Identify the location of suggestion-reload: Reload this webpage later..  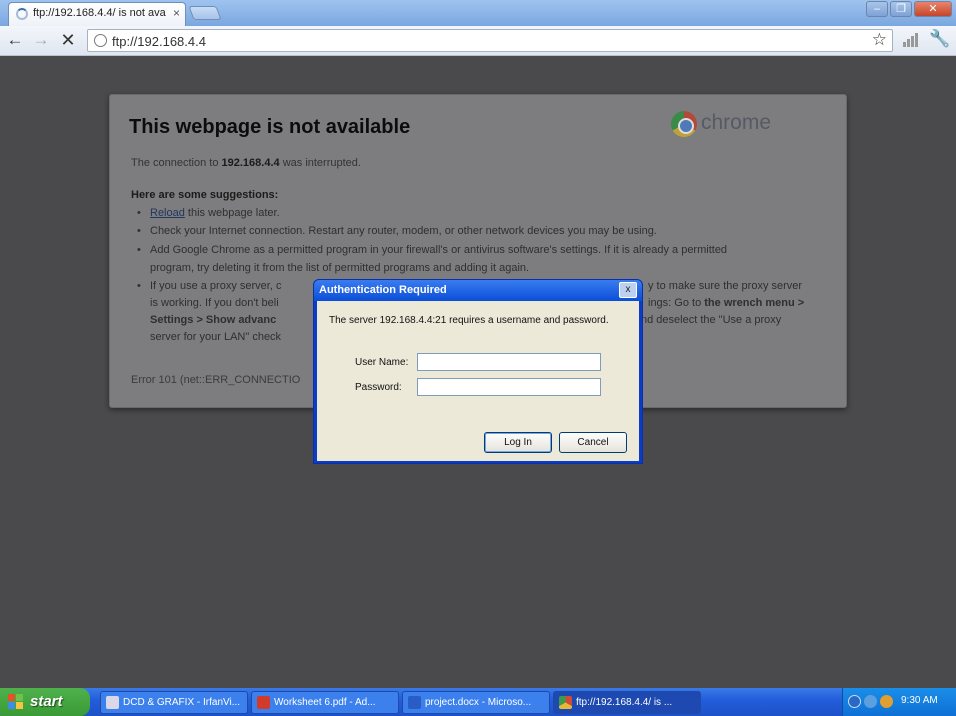
(208, 213).